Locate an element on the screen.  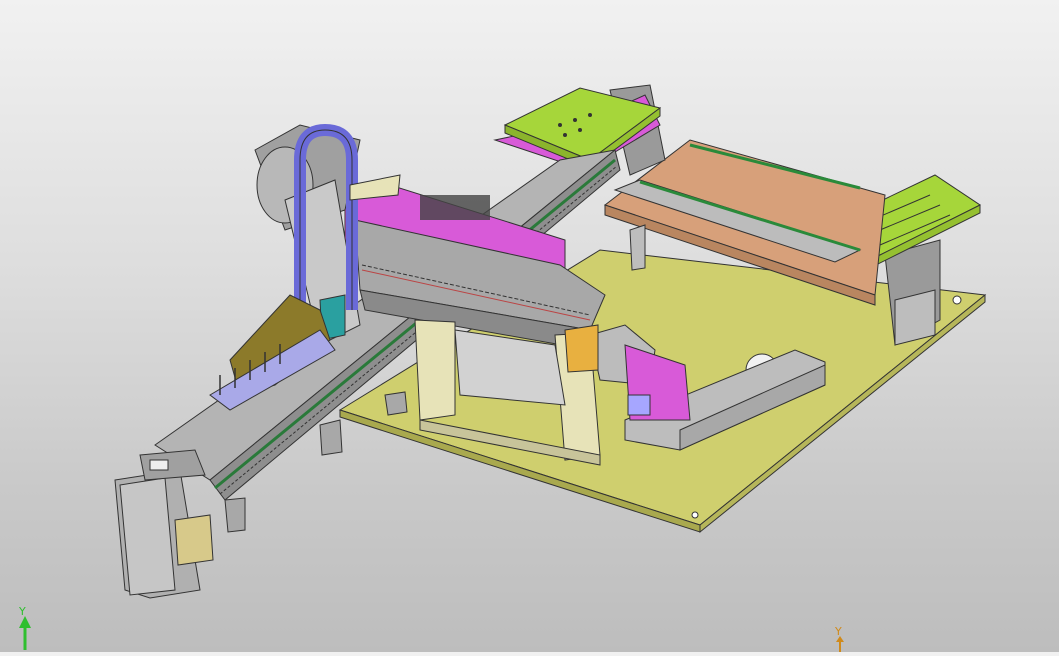
origin-y-label: Y is located at coordinates (838, 631).